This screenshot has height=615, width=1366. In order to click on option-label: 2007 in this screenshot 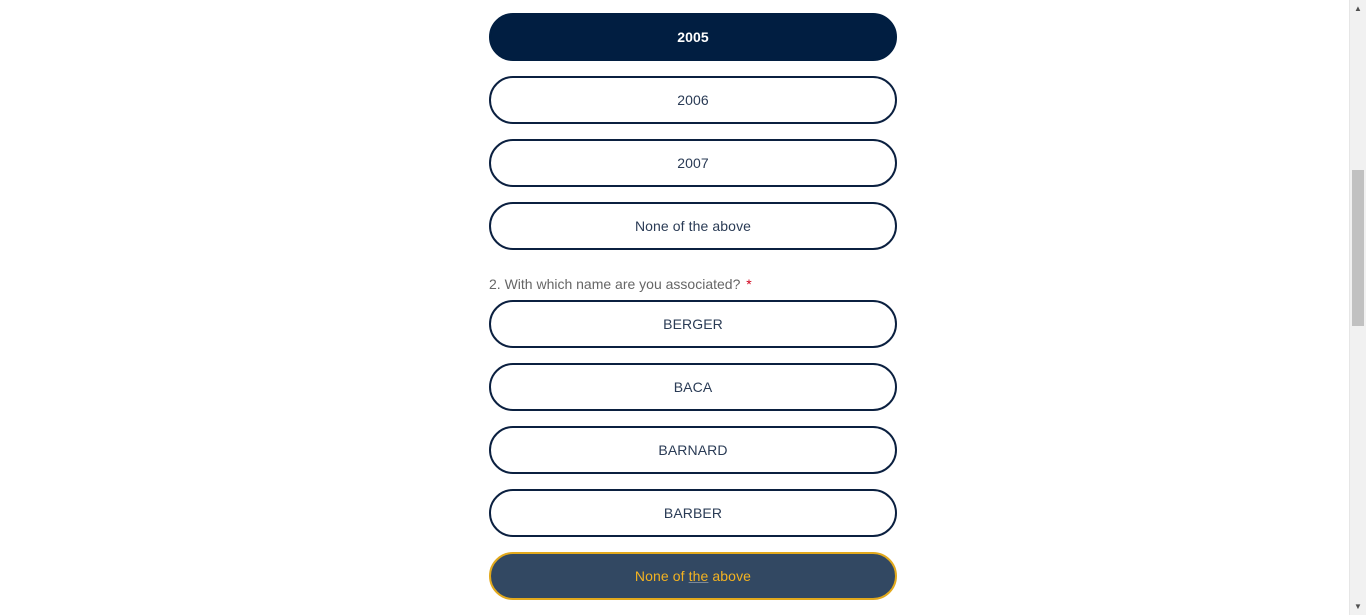, I will do `click(693, 163)`.